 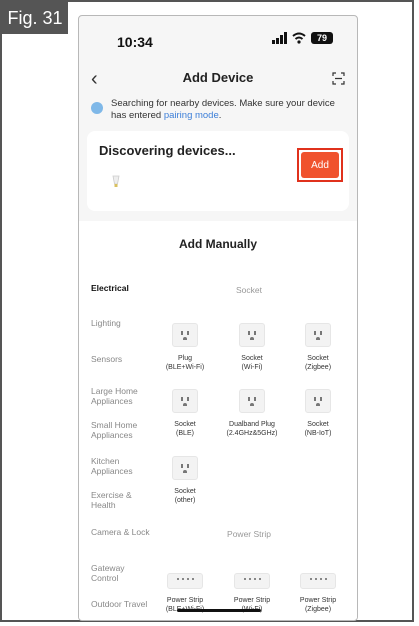 What do you see at coordinates (184, 358) in the screenshot?
I see `tile-name: Plug` at bounding box center [184, 358].